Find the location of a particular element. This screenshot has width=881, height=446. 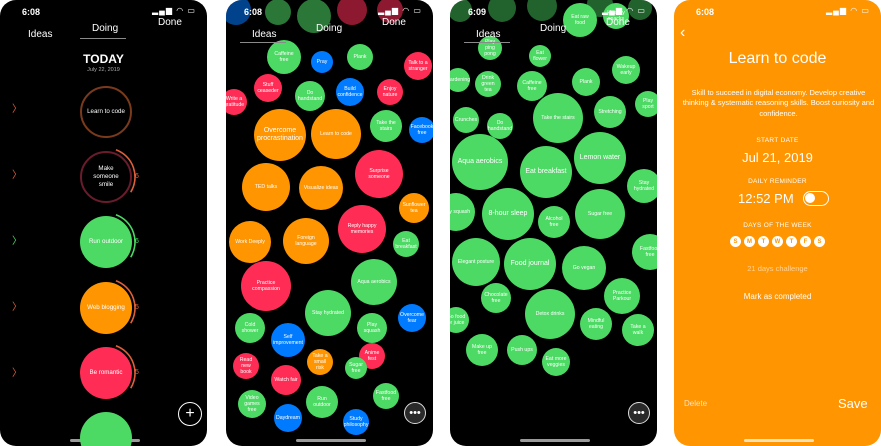

idea-bubble: Foreign language is located at coordinates (306, 241).